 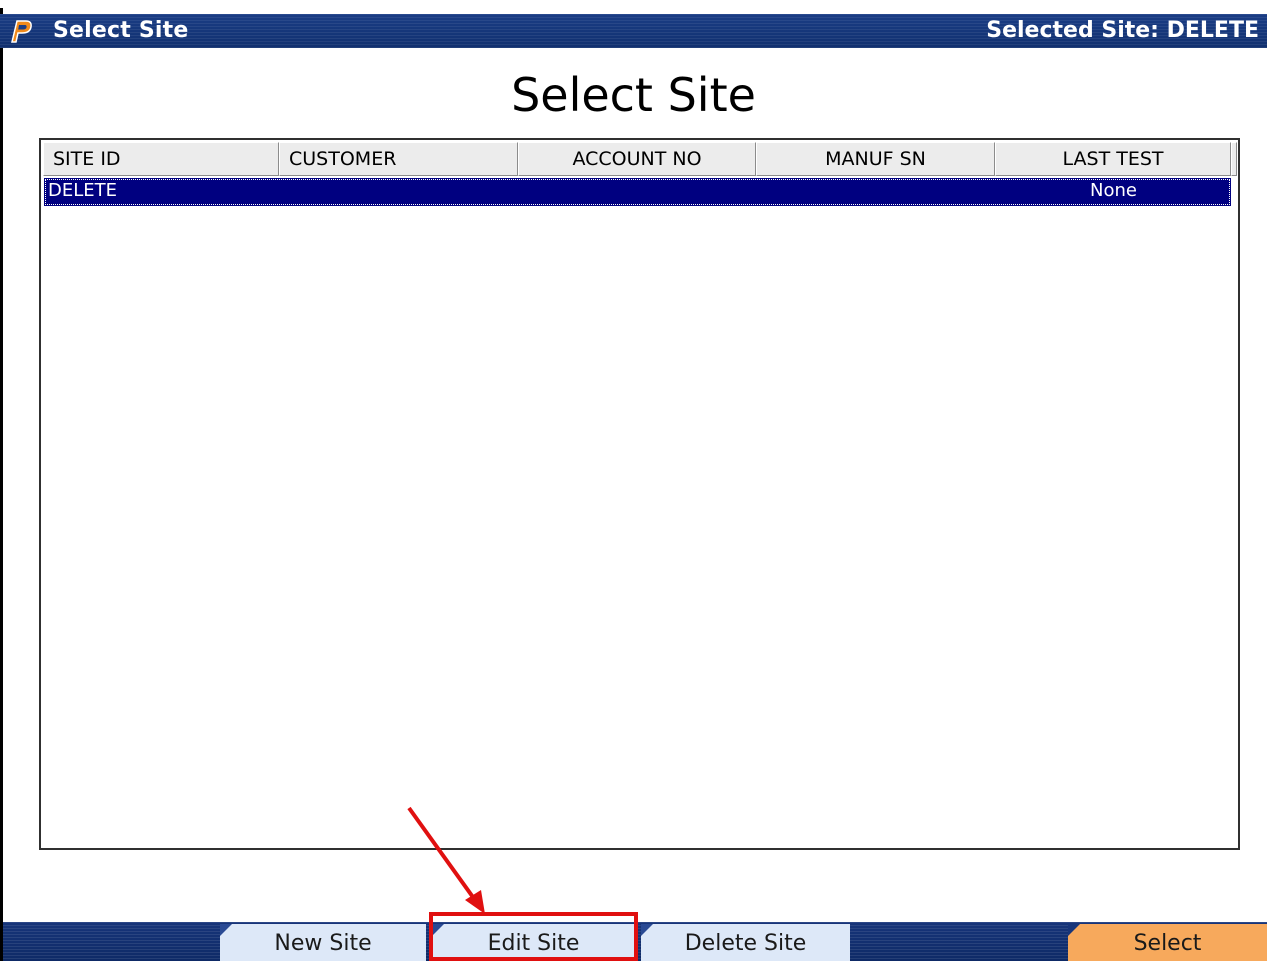 What do you see at coordinates (1167, 942) in the screenshot?
I see `select-button: Select` at bounding box center [1167, 942].